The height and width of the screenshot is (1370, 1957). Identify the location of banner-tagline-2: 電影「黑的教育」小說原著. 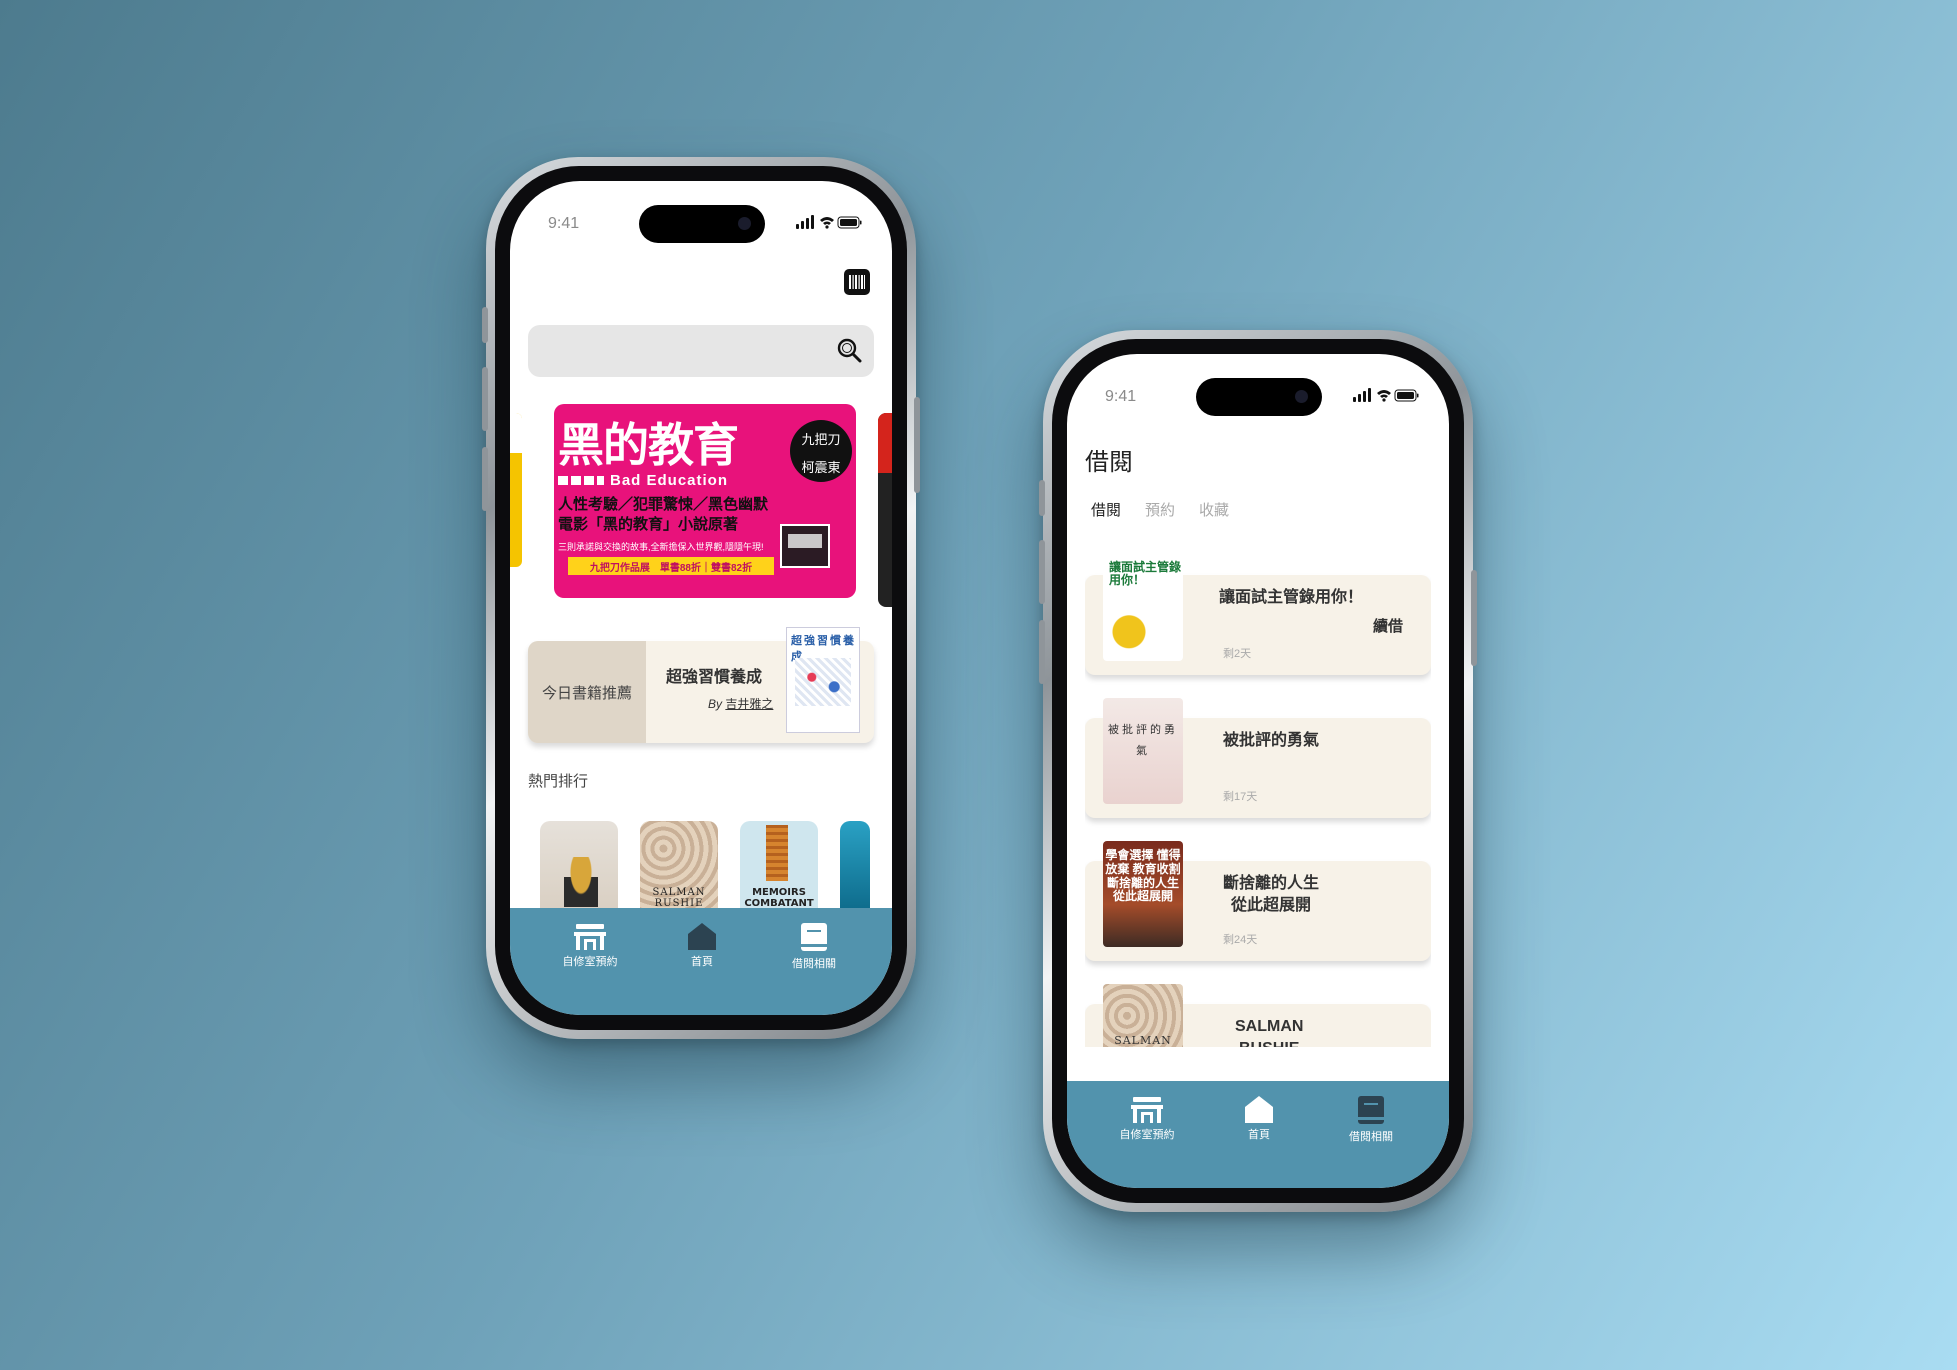
(648, 524).